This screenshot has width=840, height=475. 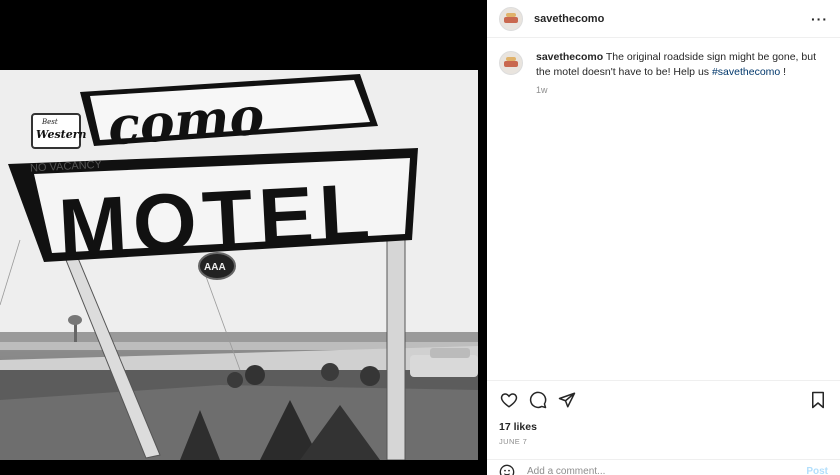 I want to click on caption-username: savethecomo, so click(x=569, y=57).